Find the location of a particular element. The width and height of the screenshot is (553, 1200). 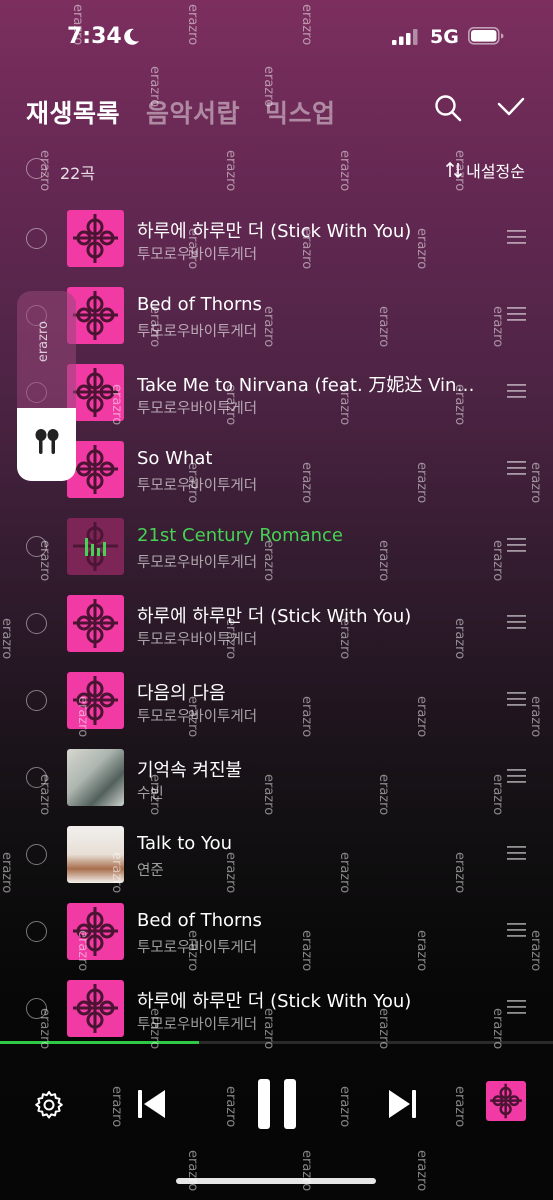

battery-icon is located at coordinates (486, 36).